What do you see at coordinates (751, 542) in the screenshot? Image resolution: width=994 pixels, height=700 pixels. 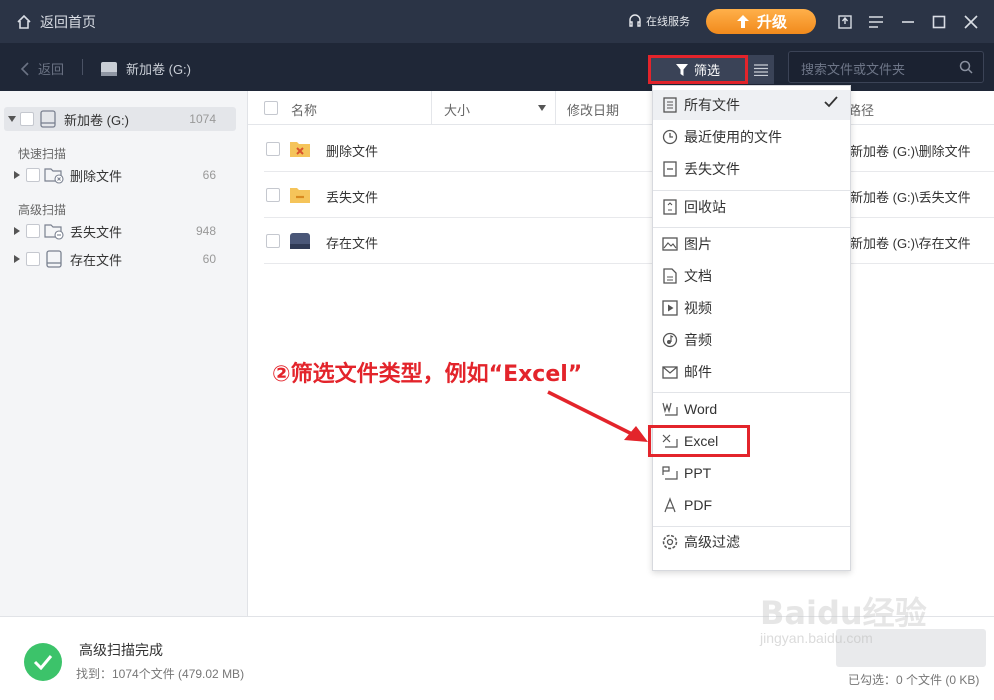 I see `menu-item-advanced-filter: 高级过滤` at bounding box center [751, 542].